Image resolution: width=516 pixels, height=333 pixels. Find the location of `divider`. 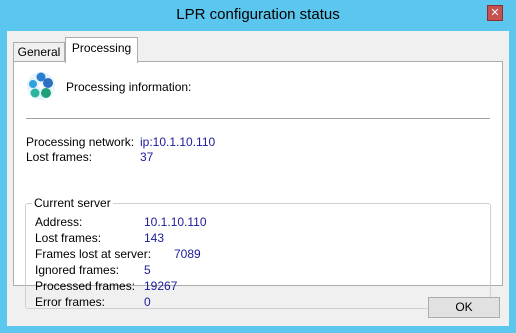

divider is located at coordinates (258, 118).